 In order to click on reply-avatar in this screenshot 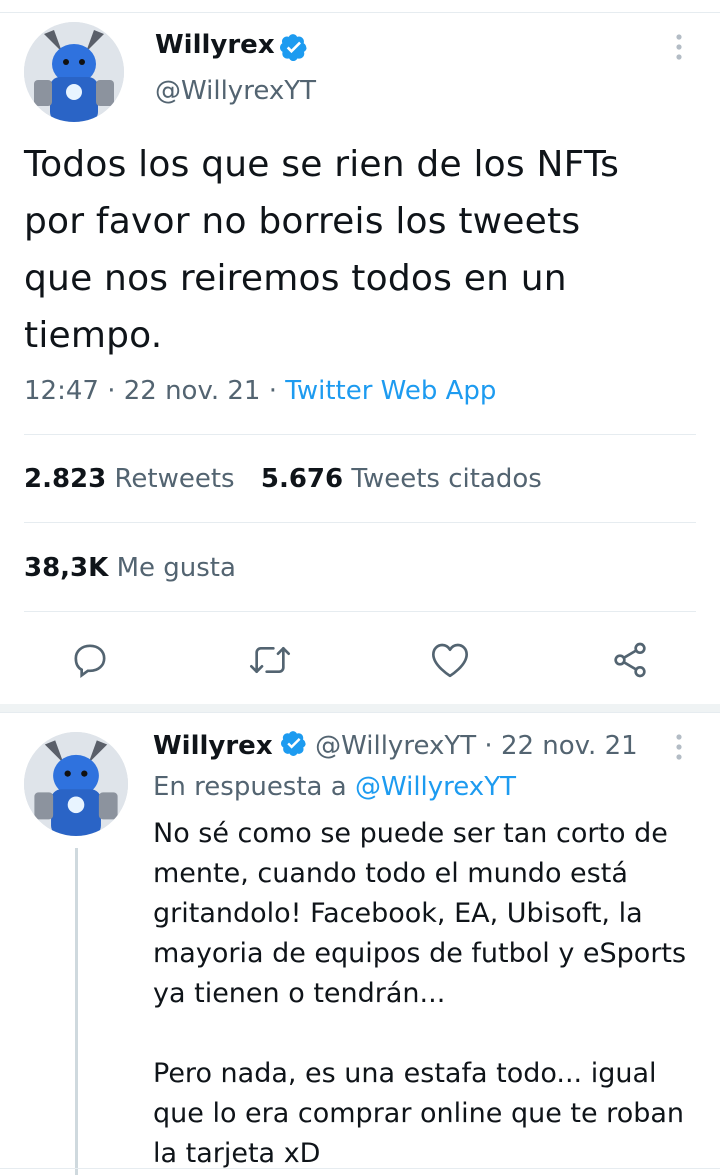, I will do `click(76, 784)`.